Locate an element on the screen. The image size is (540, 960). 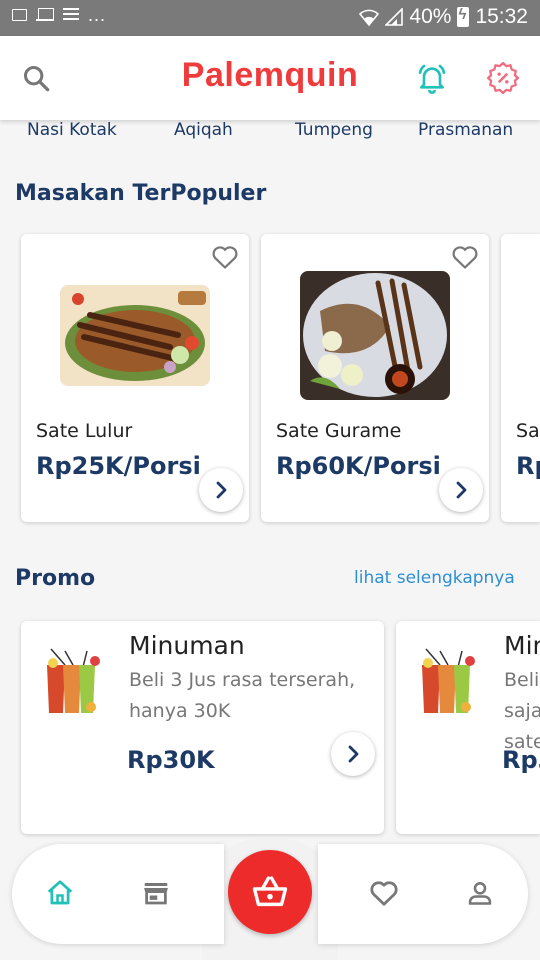
promo-title: Minuman is located at coordinates (187, 645).